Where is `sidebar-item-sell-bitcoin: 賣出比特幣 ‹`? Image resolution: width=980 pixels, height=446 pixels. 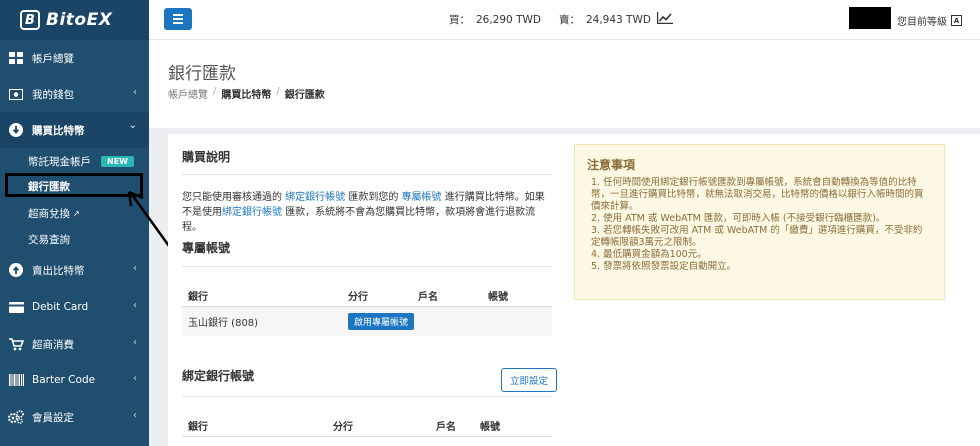
sidebar-item-sell-bitcoin: 賣出比特幣 ‹ is located at coordinates (74, 270).